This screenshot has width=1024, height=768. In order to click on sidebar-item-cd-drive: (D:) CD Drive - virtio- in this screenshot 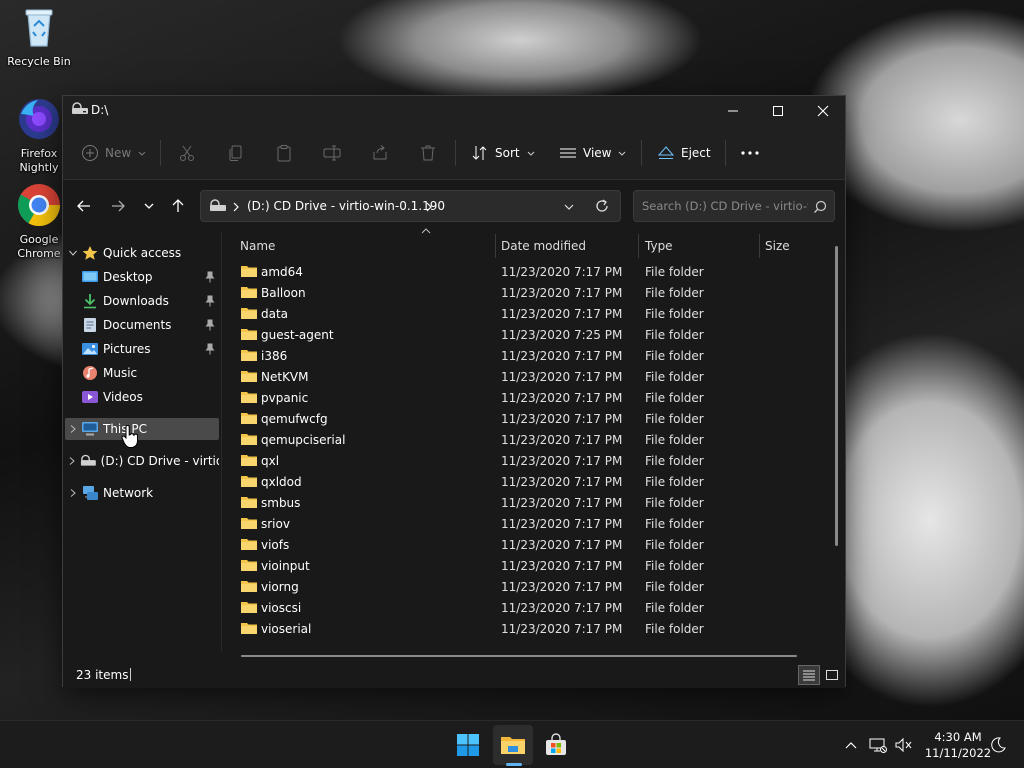, I will do `click(142, 461)`.